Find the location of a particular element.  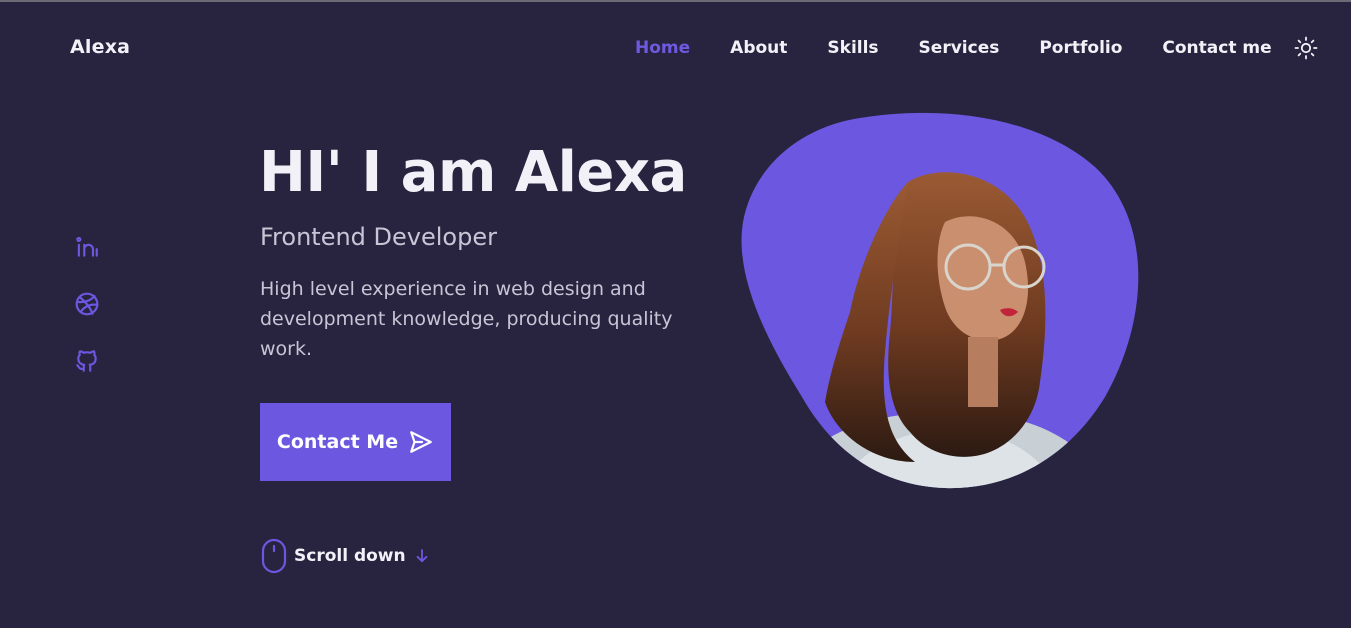

linkedin-icon is located at coordinates (87, 247).